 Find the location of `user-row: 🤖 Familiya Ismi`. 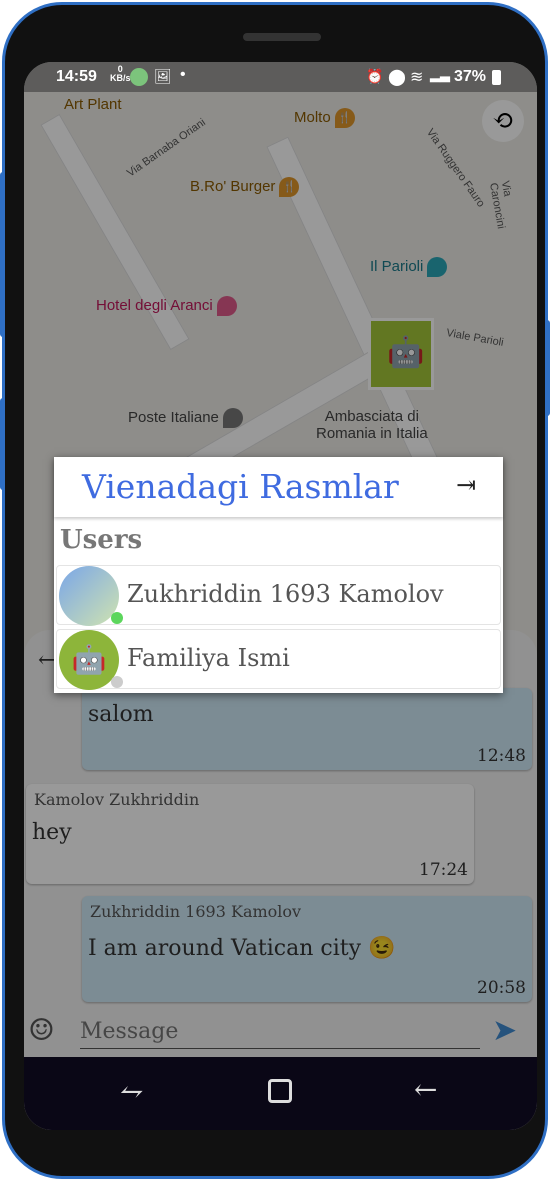

user-row: 🤖 Familiya Ismi is located at coordinates (278, 659).